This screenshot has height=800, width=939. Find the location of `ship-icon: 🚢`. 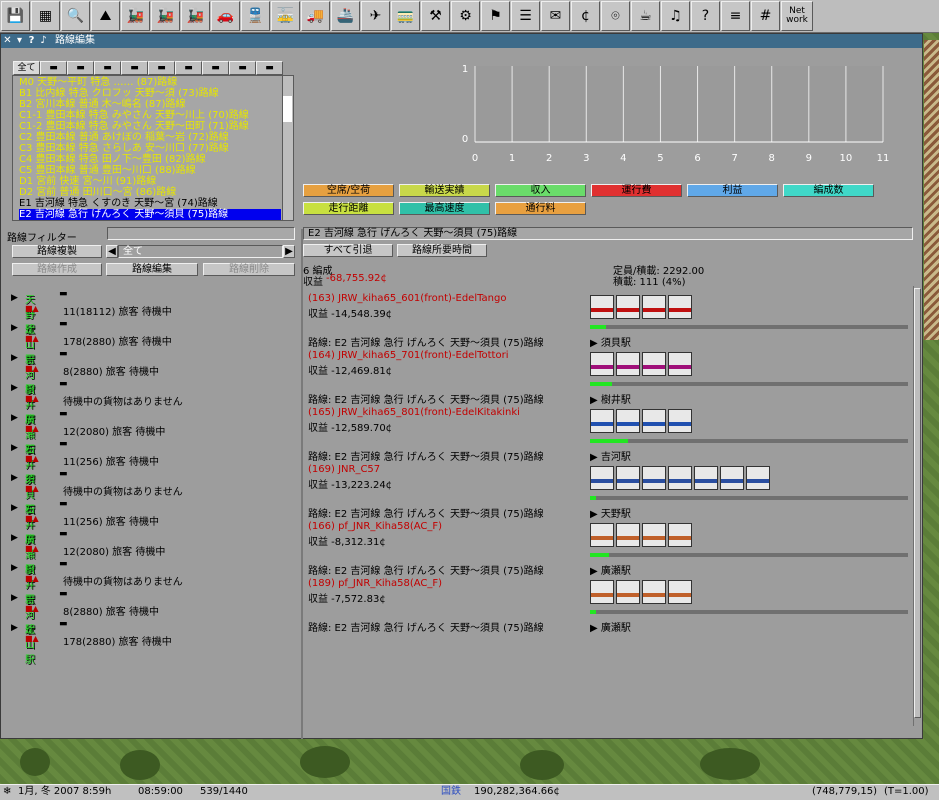

ship-icon: 🚢 is located at coordinates (345, 16).